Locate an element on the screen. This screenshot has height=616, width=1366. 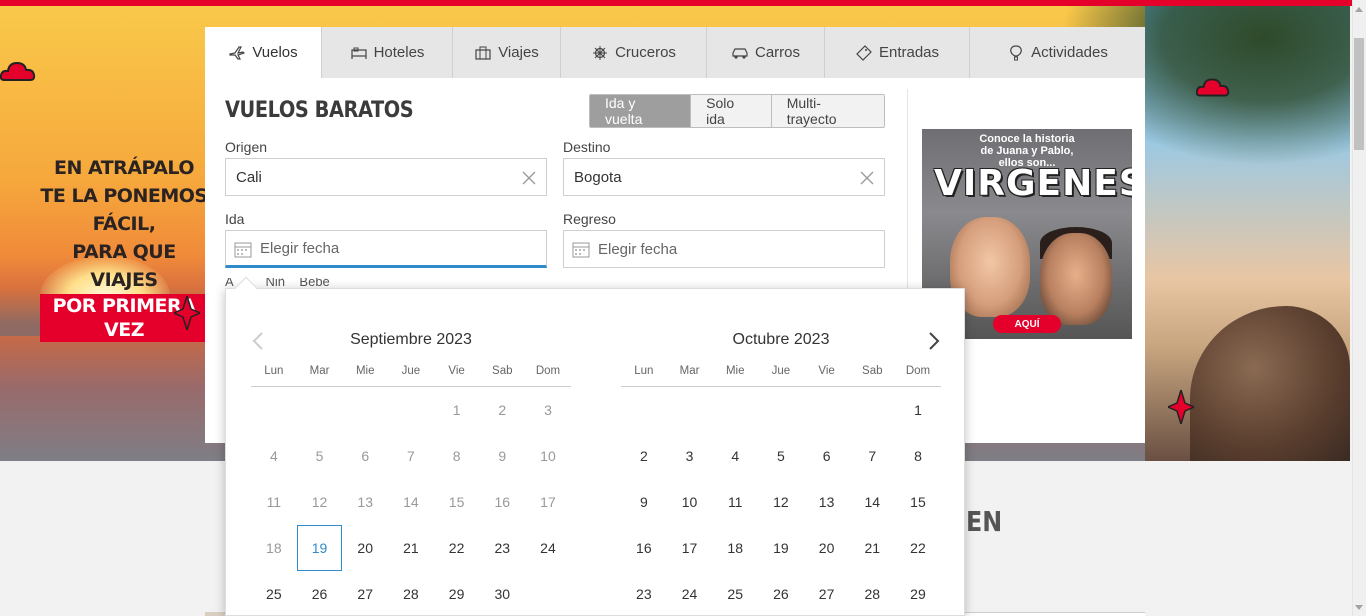
destination-field: Bogota is located at coordinates (724, 177).